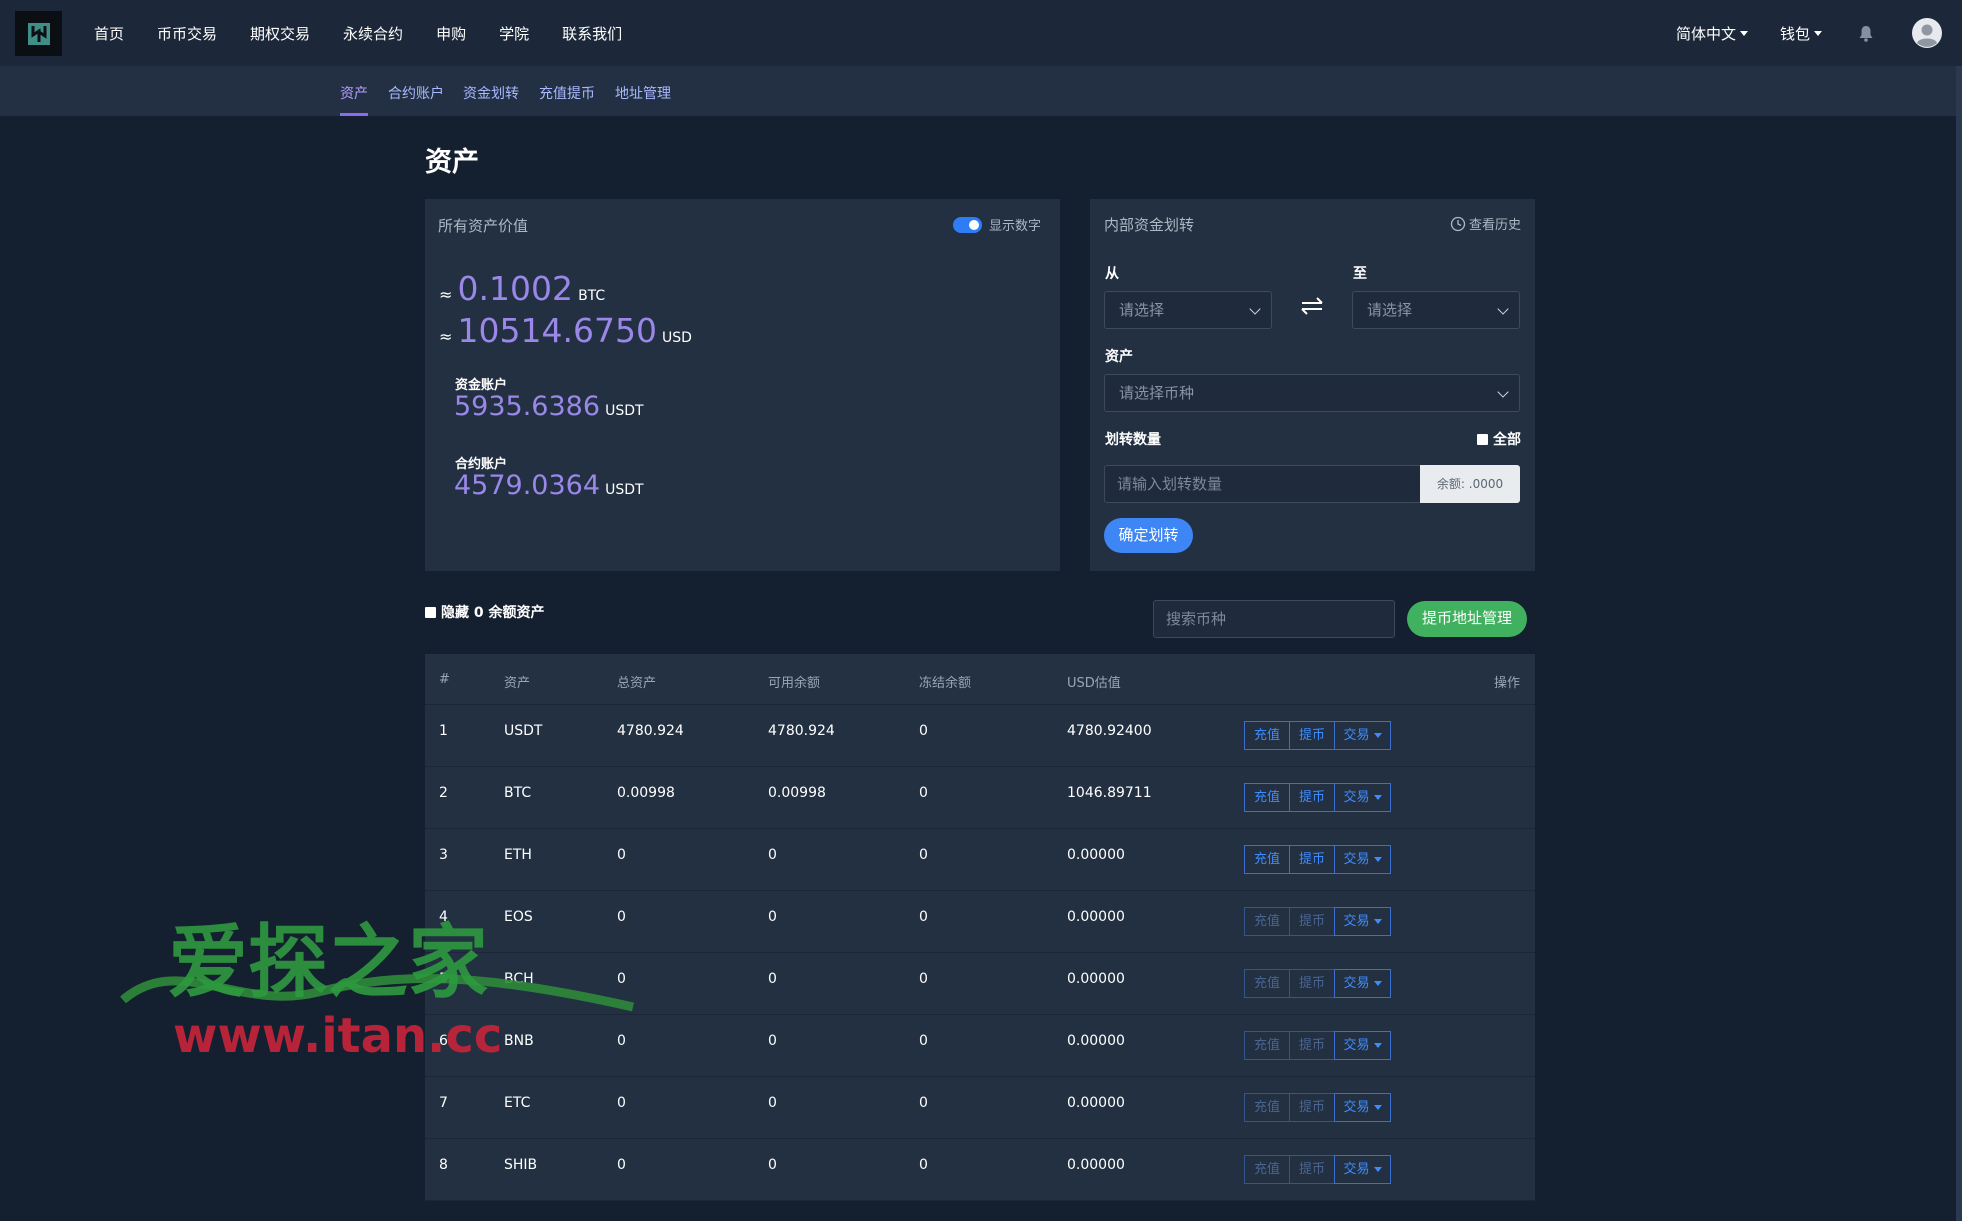 Image resolution: width=1962 pixels, height=1221 pixels. I want to click on row-asset: USDT, so click(523, 731).